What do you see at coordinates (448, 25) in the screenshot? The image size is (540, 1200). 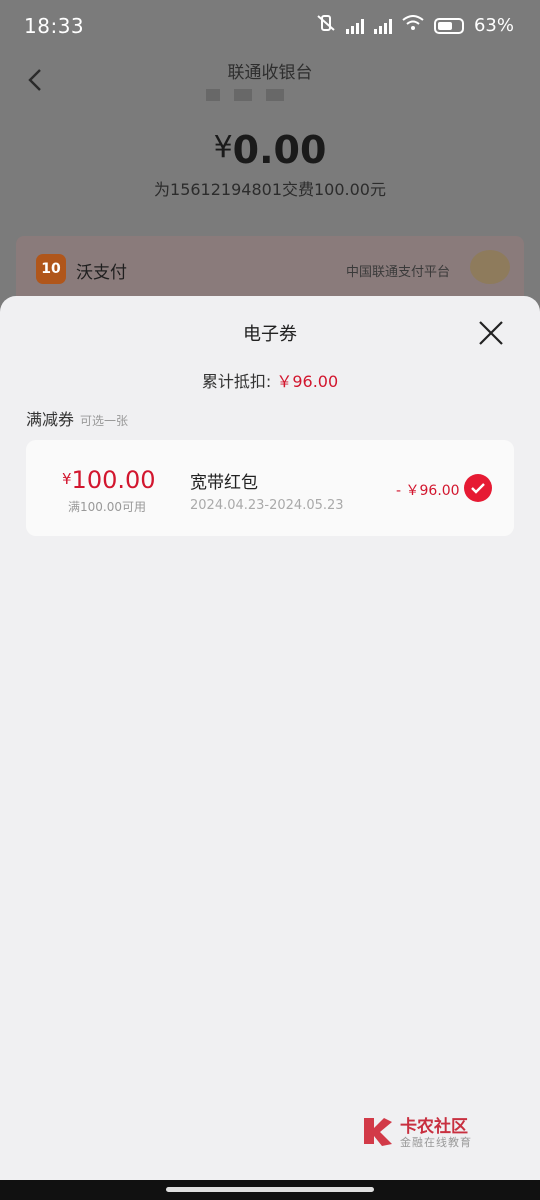 I see `battery-icon` at bounding box center [448, 25].